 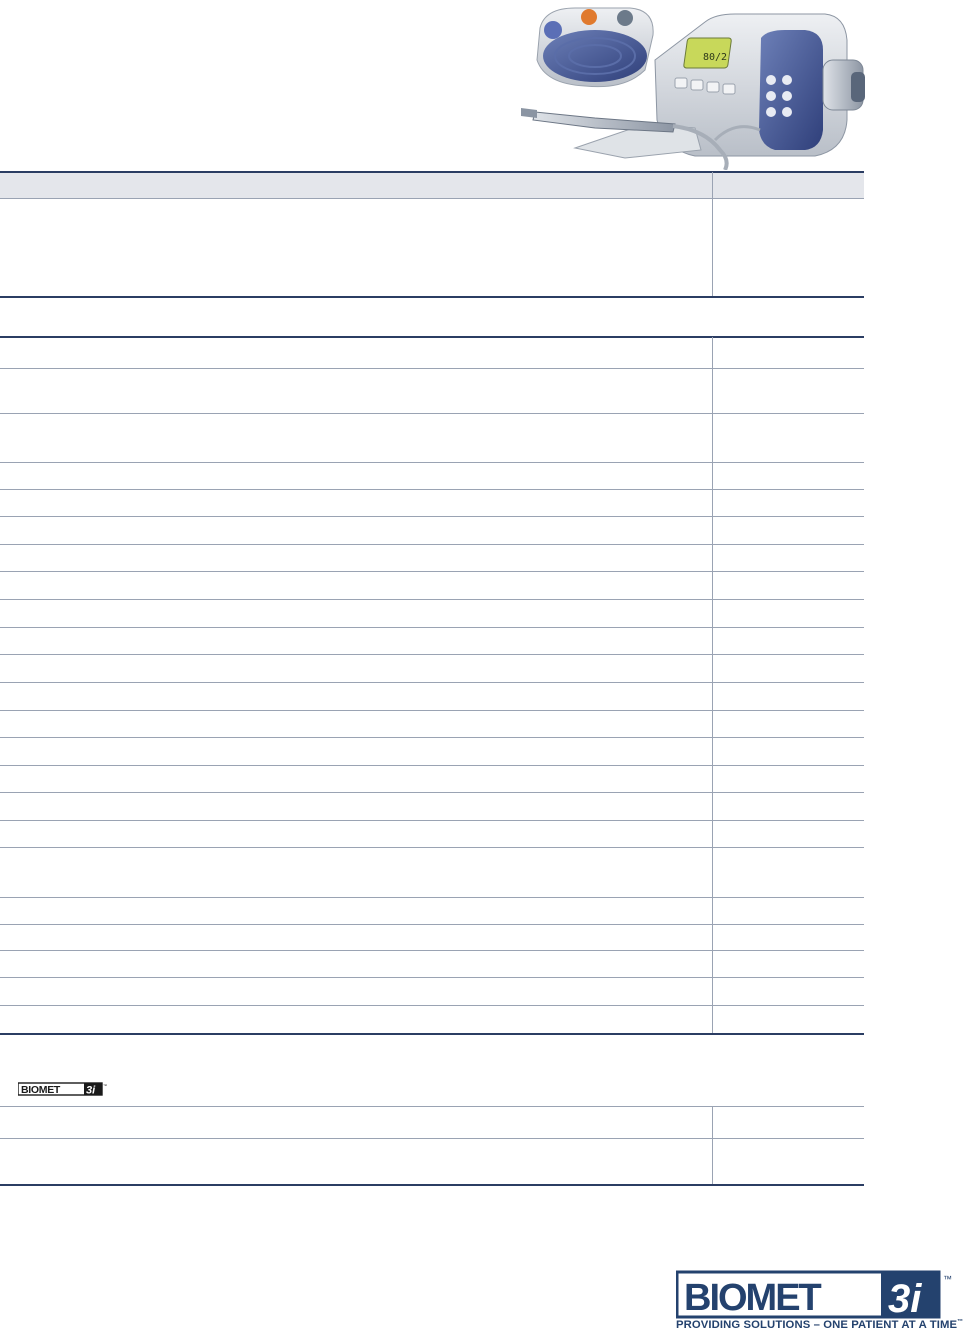 What do you see at coordinates (595, 47) in the screenshot?
I see `foot-pedal` at bounding box center [595, 47].